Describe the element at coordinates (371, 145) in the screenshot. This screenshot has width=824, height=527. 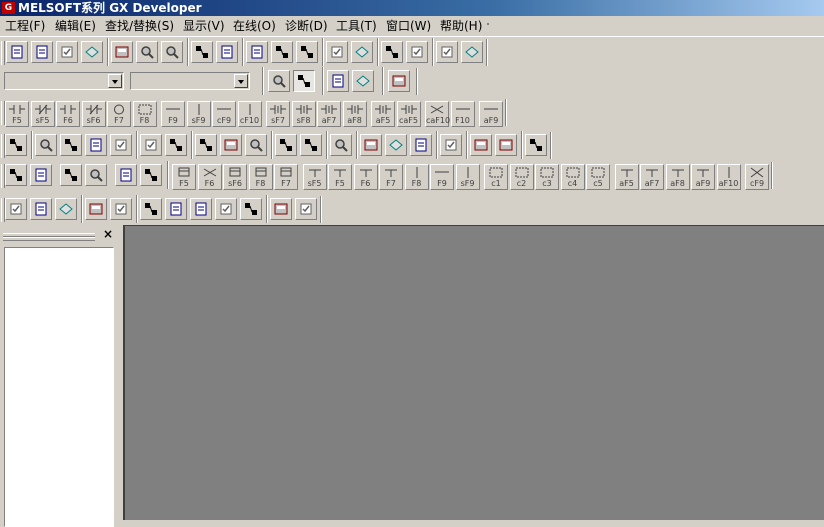
I see `comment-display-button` at that location.